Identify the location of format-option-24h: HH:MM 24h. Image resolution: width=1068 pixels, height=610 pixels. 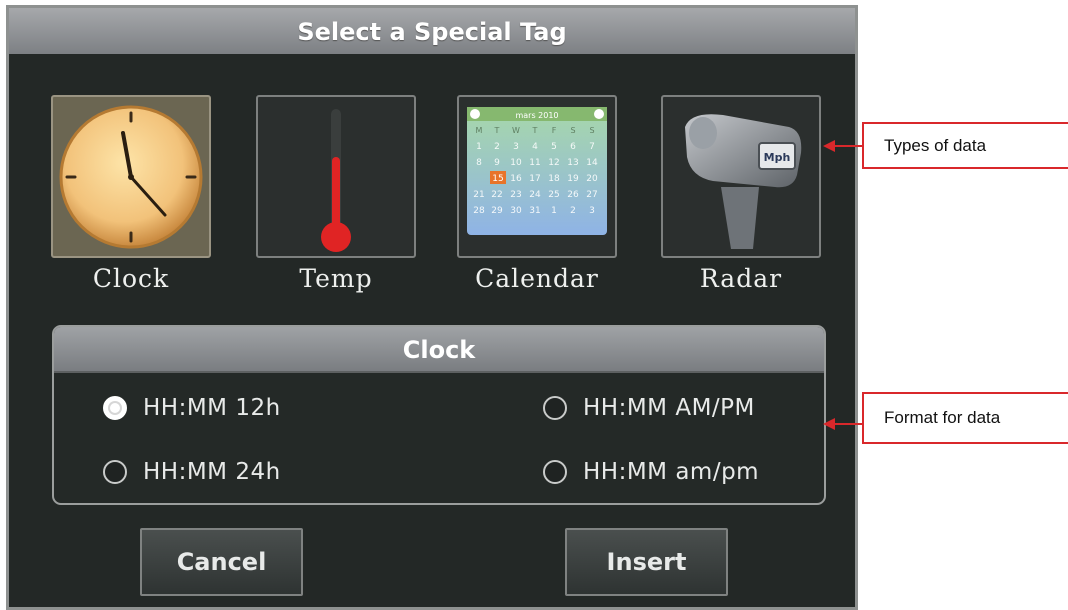
(192, 472).